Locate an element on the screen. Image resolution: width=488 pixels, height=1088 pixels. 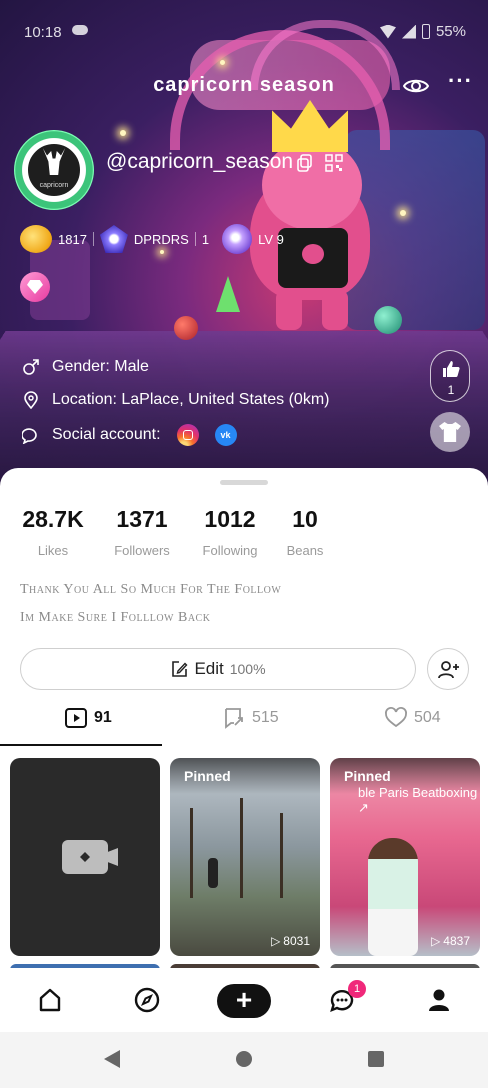
gem-icon is located at coordinates (113, 239).